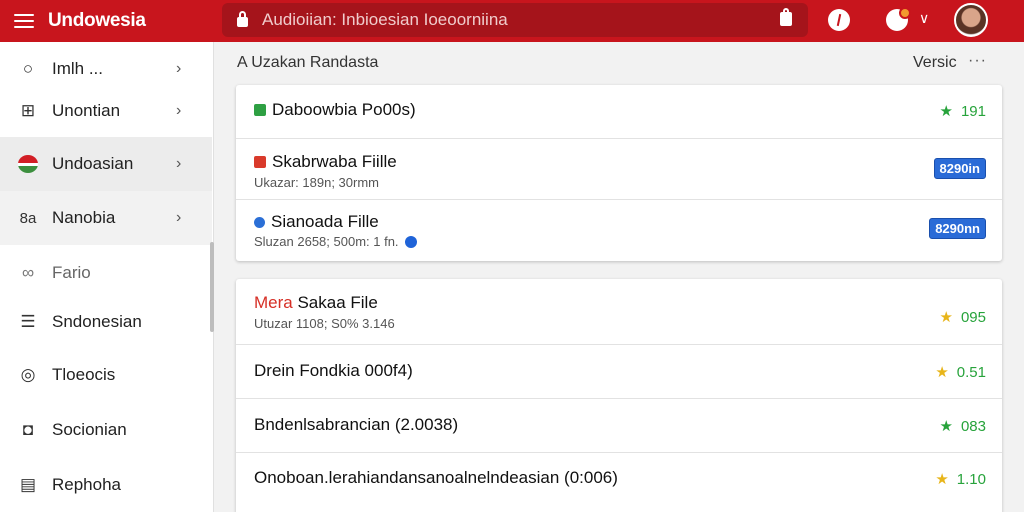  I want to click on circle-icon: ○, so click(28, 68).